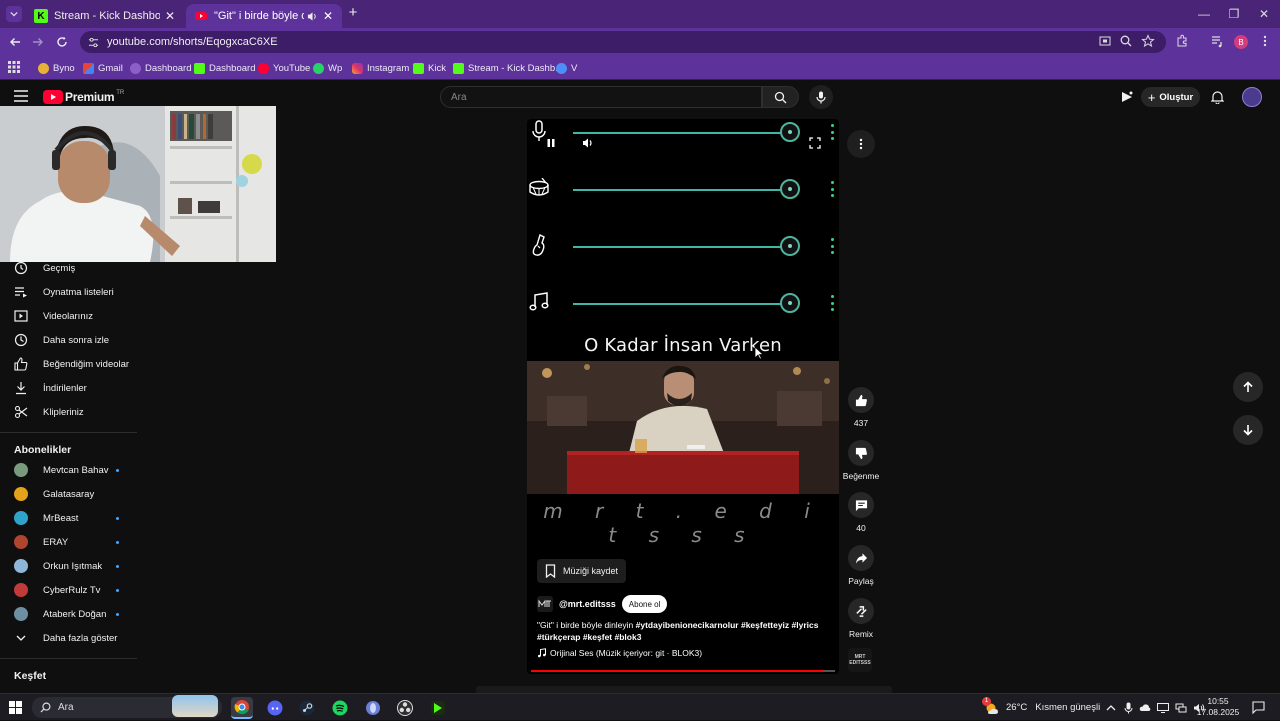  Describe the element at coordinates (683, 671) in the screenshot. I see `playback-progress-bar` at that location.